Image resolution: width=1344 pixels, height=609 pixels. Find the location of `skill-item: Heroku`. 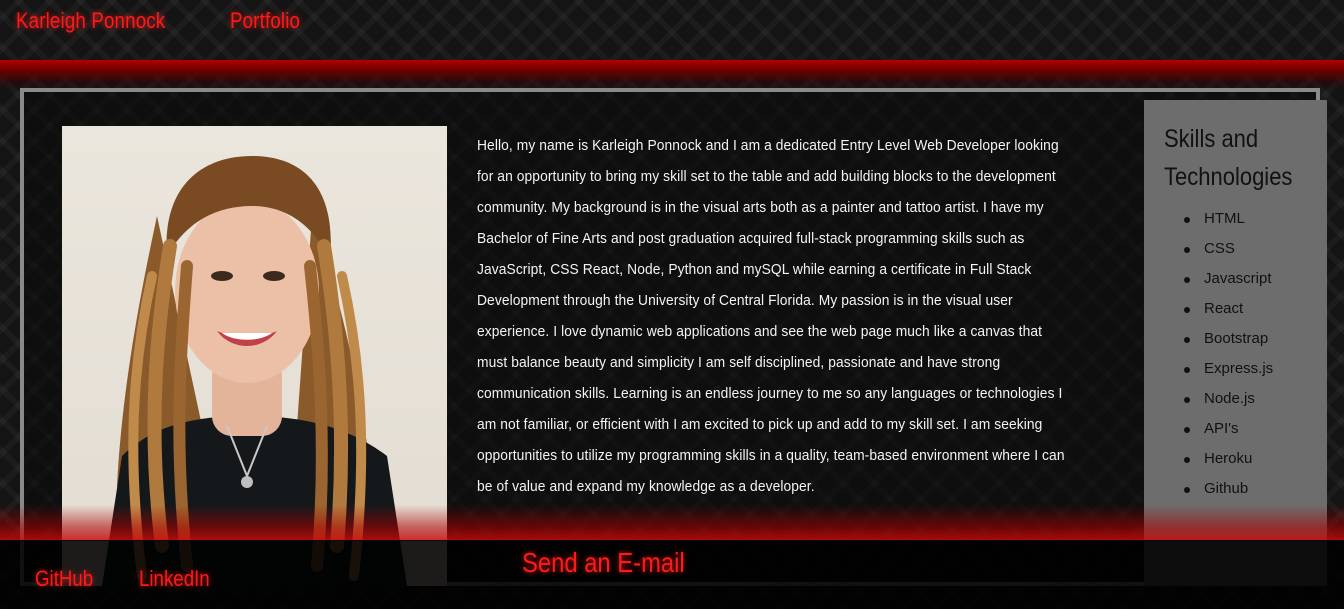

skill-item: Heroku is located at coordinates (1245, 459).